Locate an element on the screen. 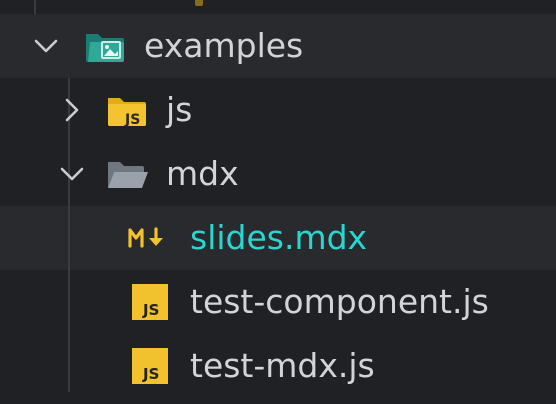 The image size is (556, 404). partial-top-item is located at coordinates (278, 7).